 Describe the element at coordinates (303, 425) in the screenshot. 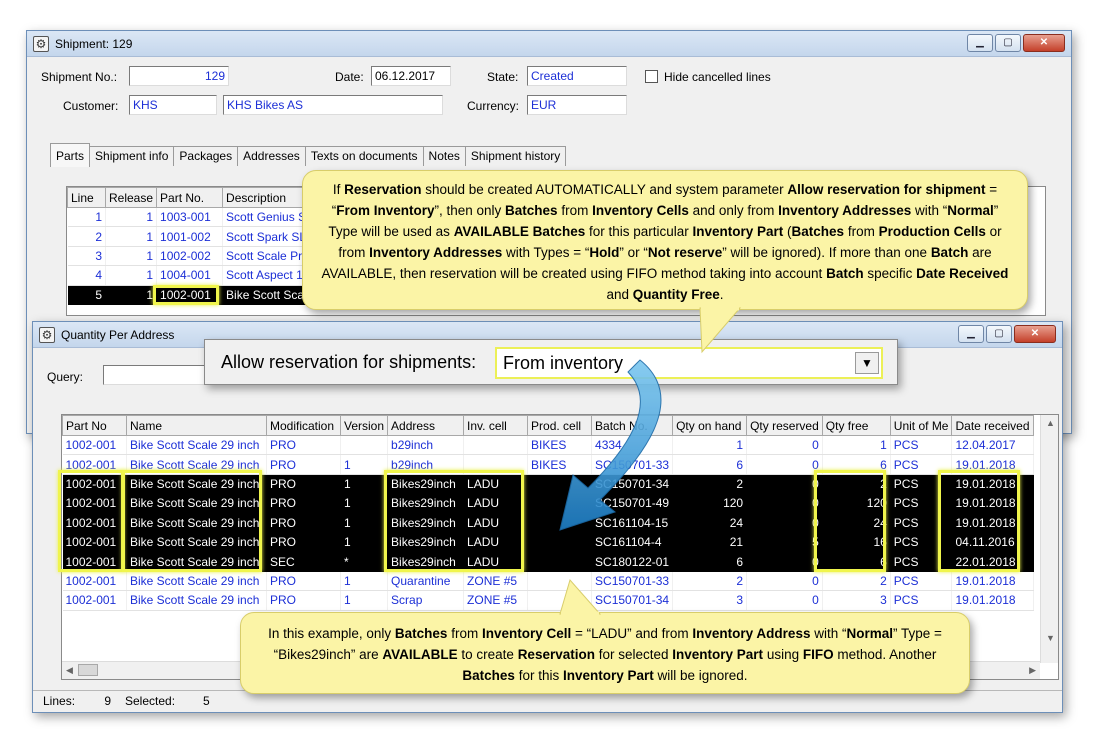

I see `column-header: Modification` at that location.